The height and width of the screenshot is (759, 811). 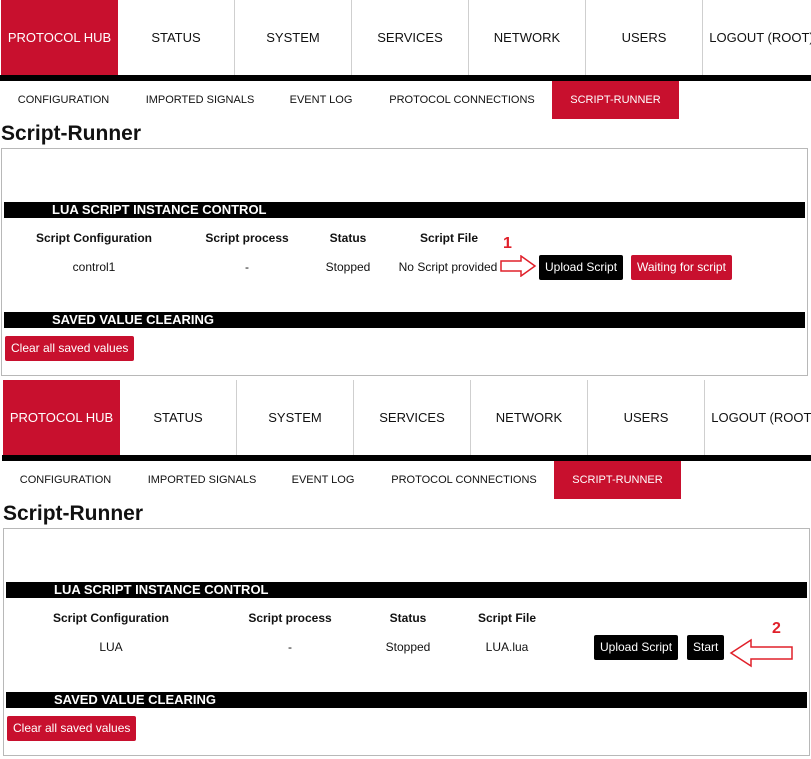 I want to click on annotation-number: 1, so click(x=507, y=243).